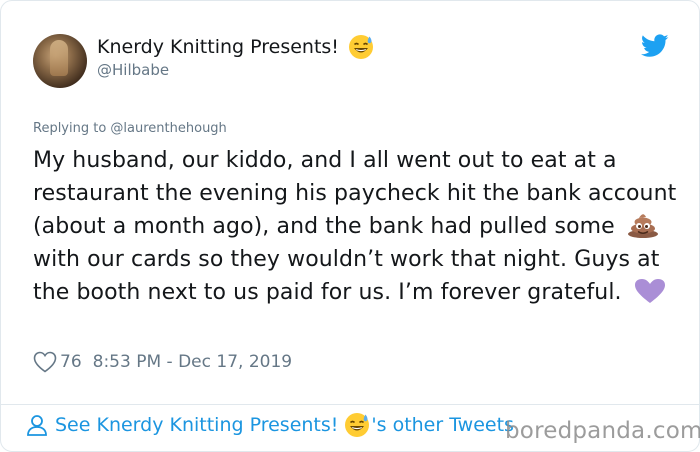 The width and height of the screenshot is (700, 452). Describe the element at coordinates (350, 404) in the screenshot. I see `divider` at that location.